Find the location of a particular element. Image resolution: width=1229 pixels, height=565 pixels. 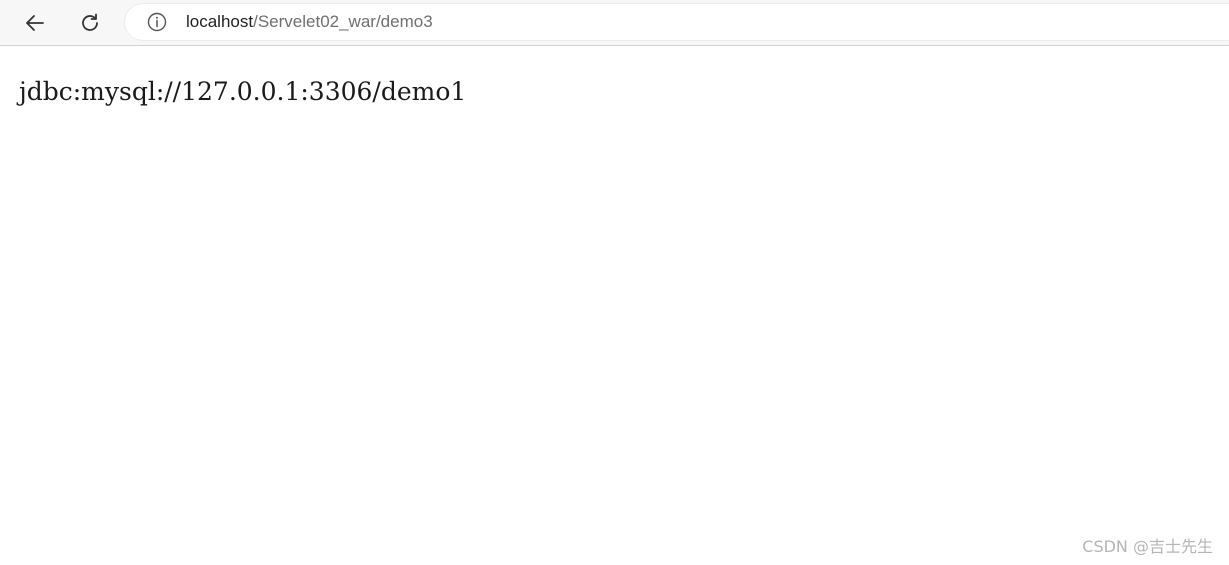

reload-icon is located at coordinates (90, 22).